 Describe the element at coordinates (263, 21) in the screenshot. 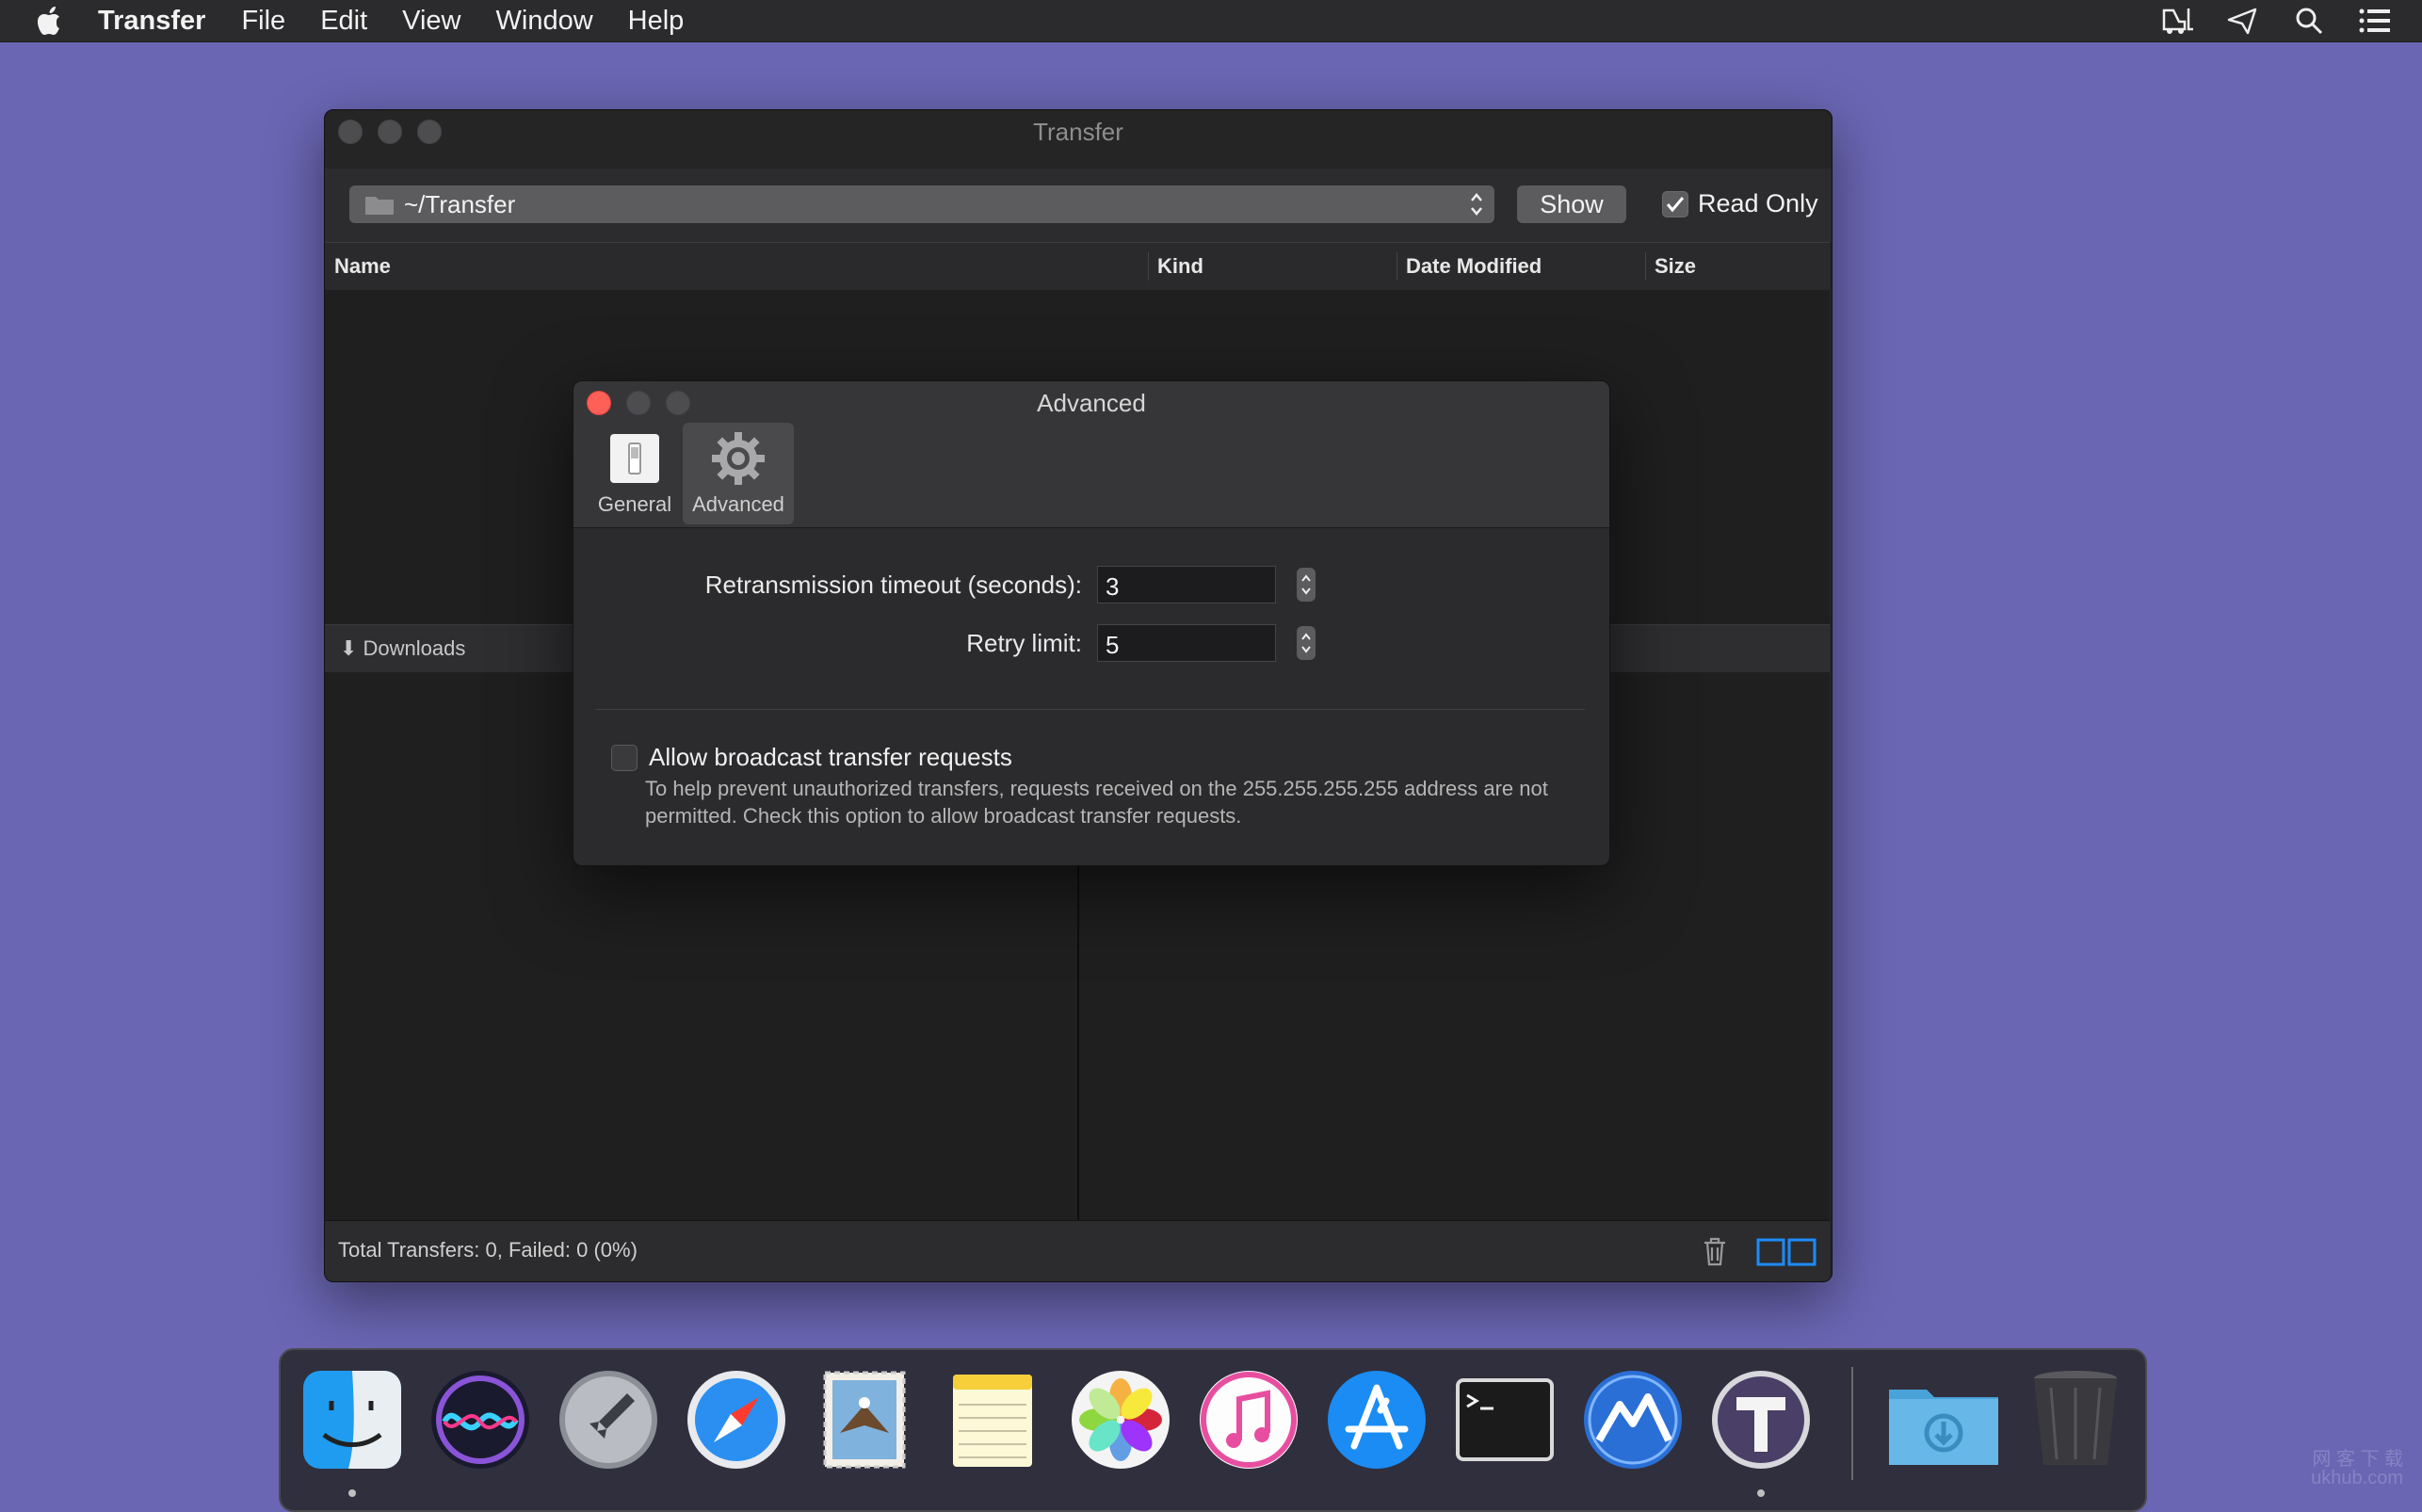

I see `menu-file: File` at that location.